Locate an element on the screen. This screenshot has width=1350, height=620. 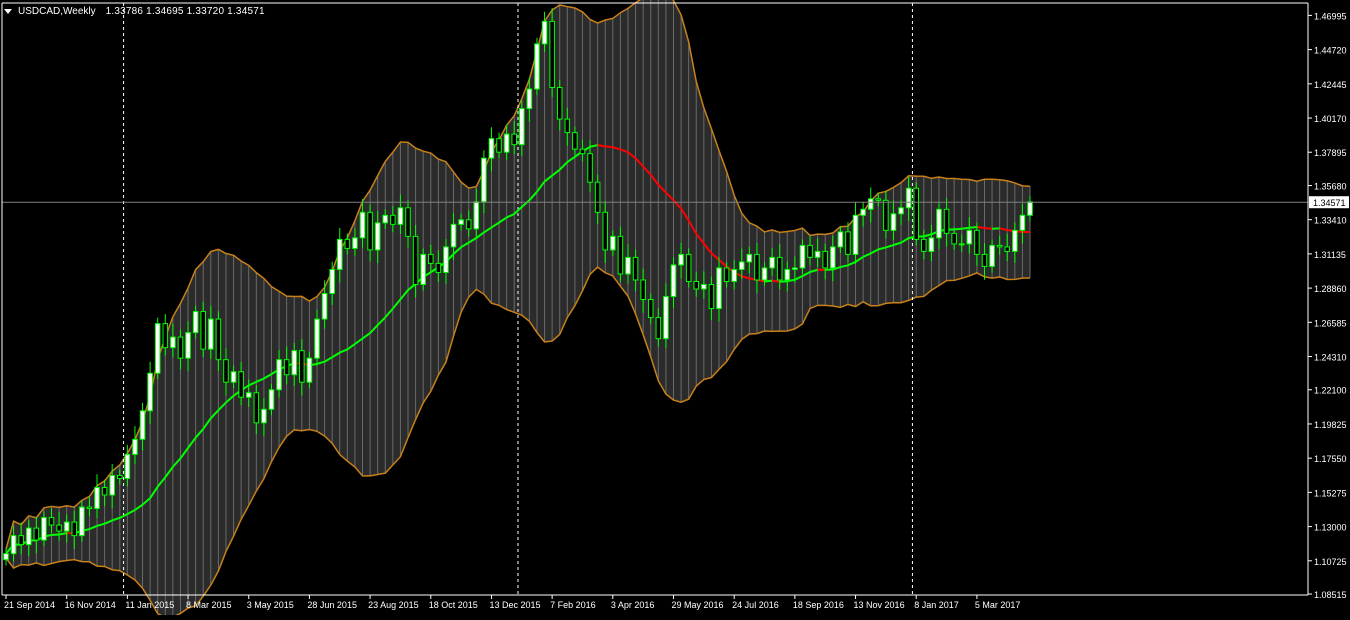
x-tick-label: 11 Jan 2015 is located at coordinates (149, 605).